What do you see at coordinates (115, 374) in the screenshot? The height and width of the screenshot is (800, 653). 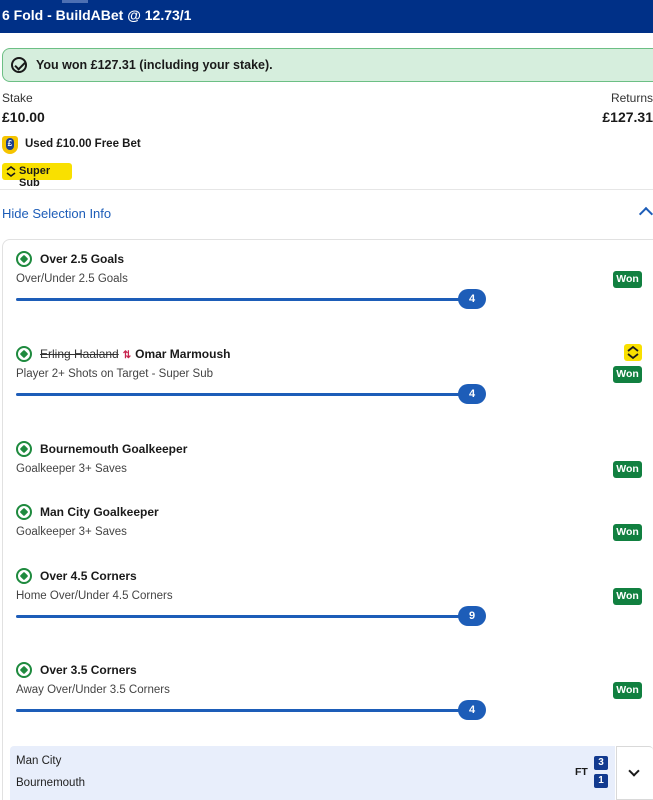 I see `selection-market: Player 2+ Shots on Target - Super Sub` at bounding box center [115, 374].